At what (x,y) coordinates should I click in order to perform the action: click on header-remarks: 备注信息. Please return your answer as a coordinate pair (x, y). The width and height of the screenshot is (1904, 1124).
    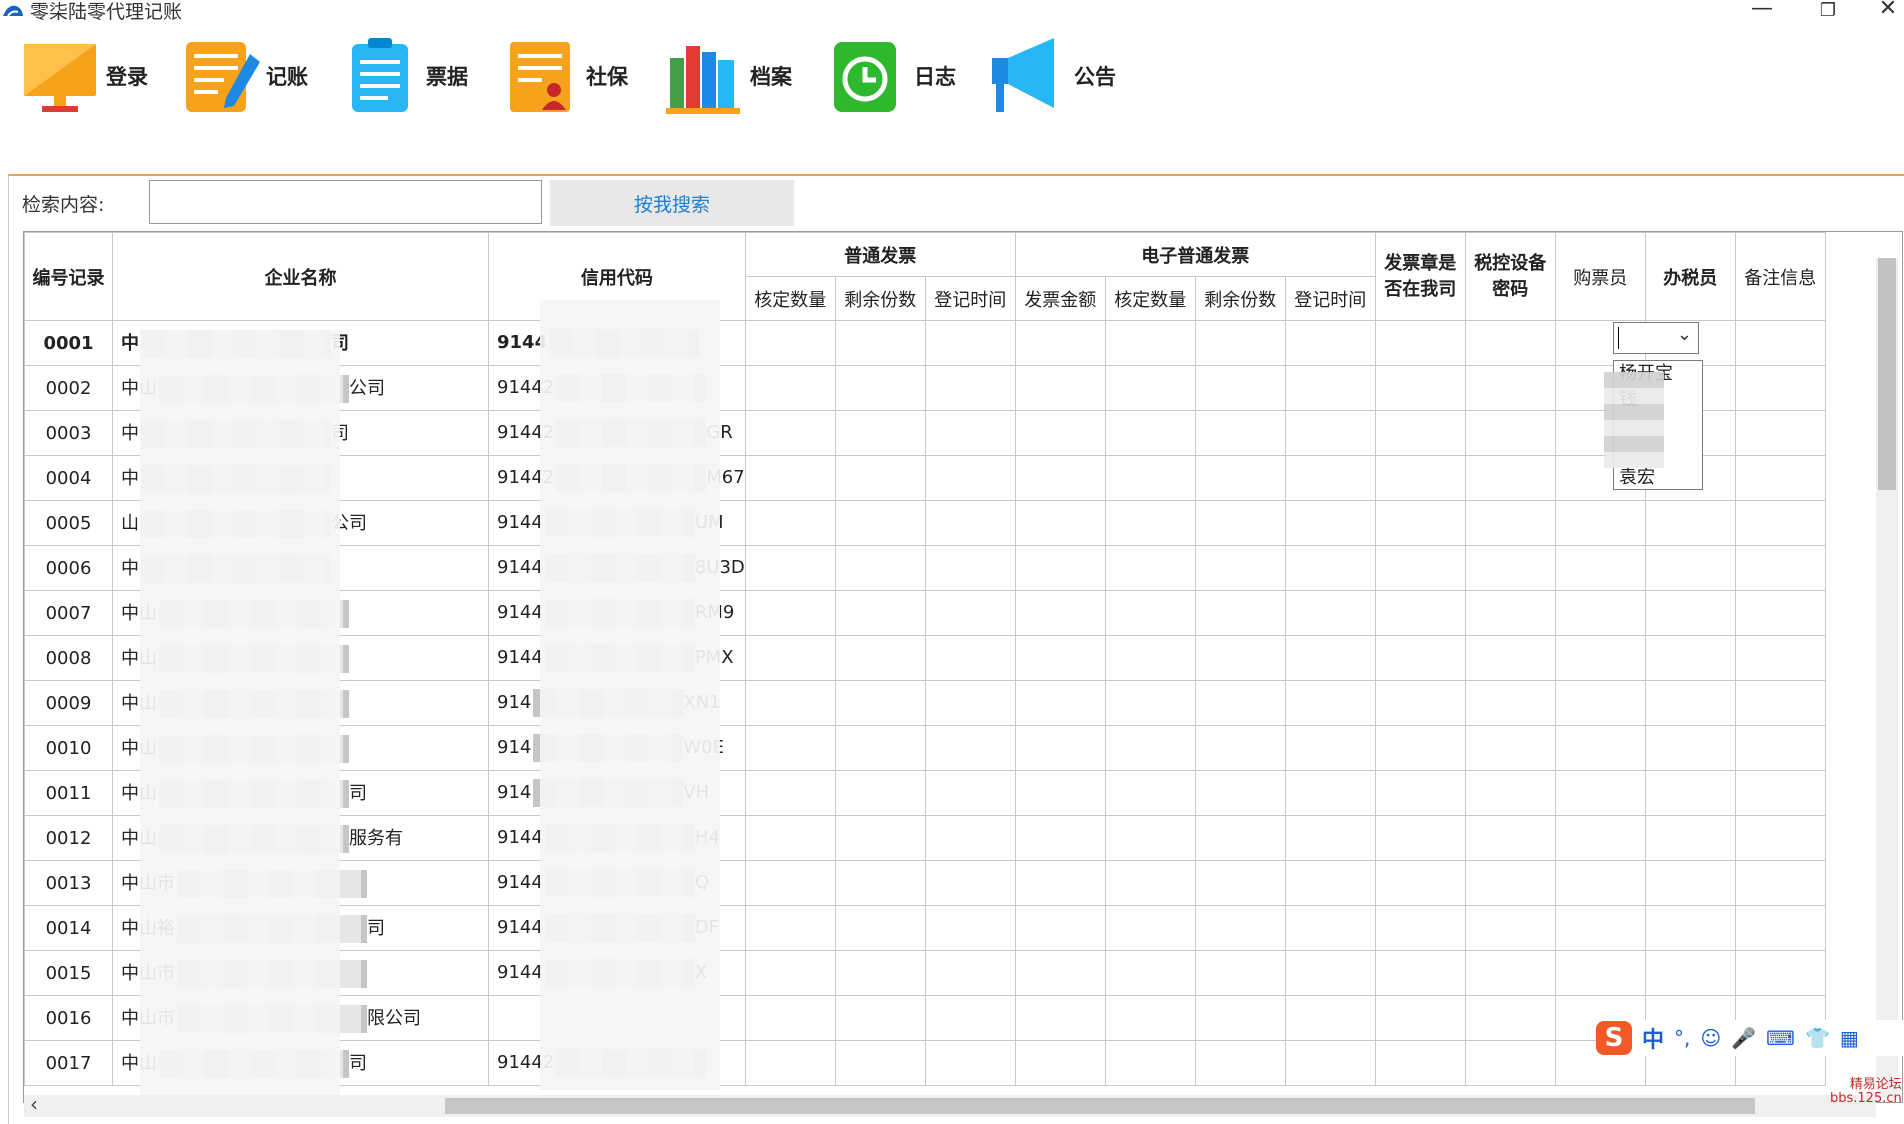
    Looking at the image, I should click on (1780, 276).